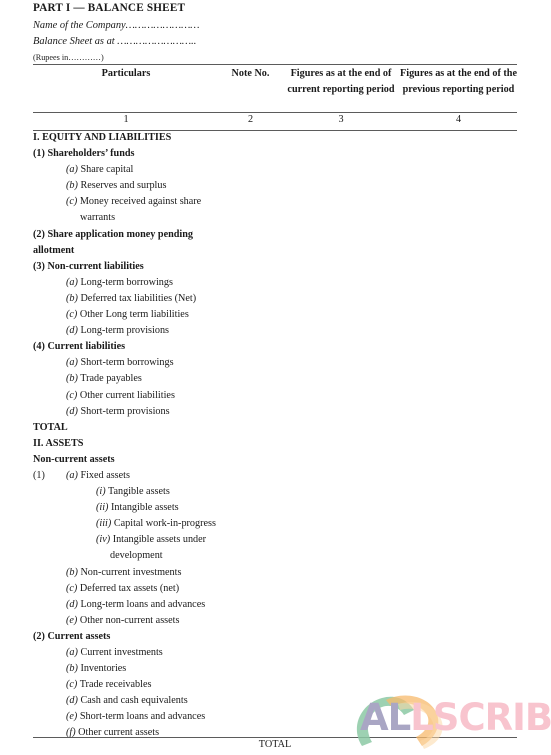  I want to click on table-row: (ii) Intangible assets, so click(275, 510).